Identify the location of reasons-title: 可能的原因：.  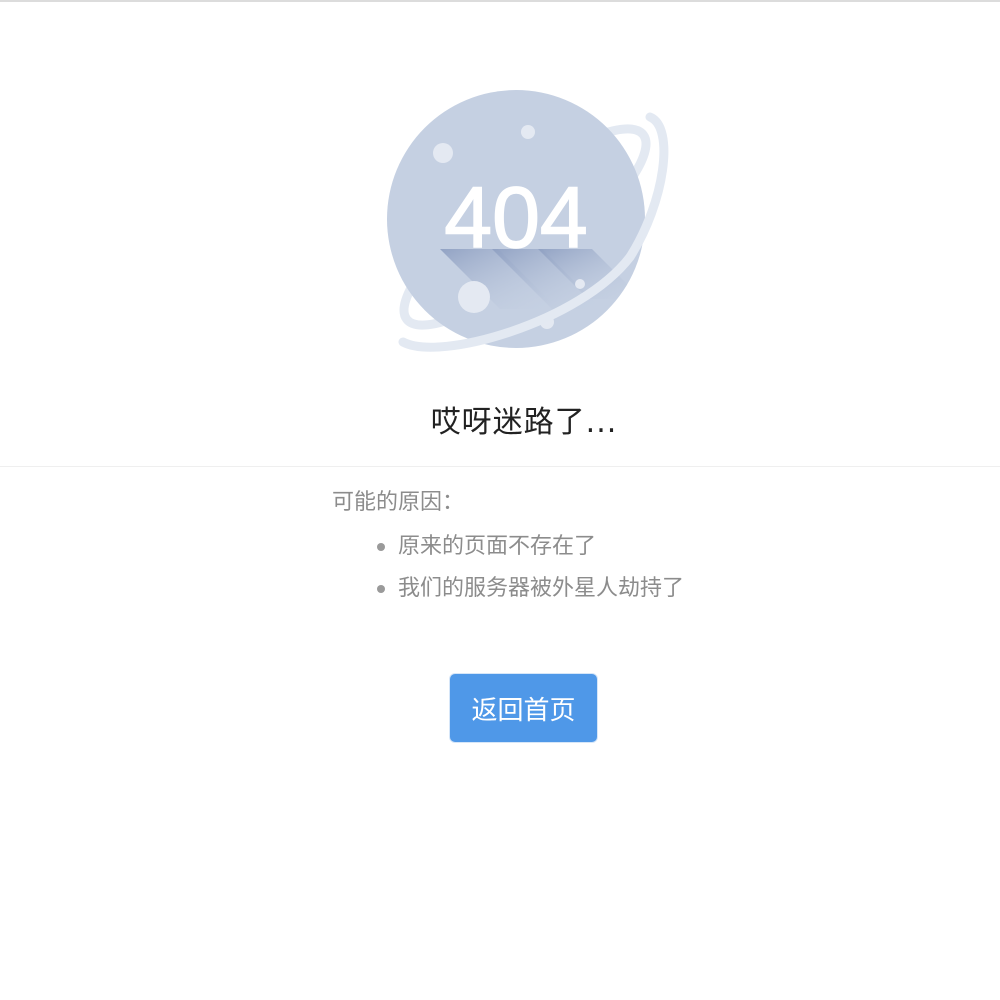
(398, 502).